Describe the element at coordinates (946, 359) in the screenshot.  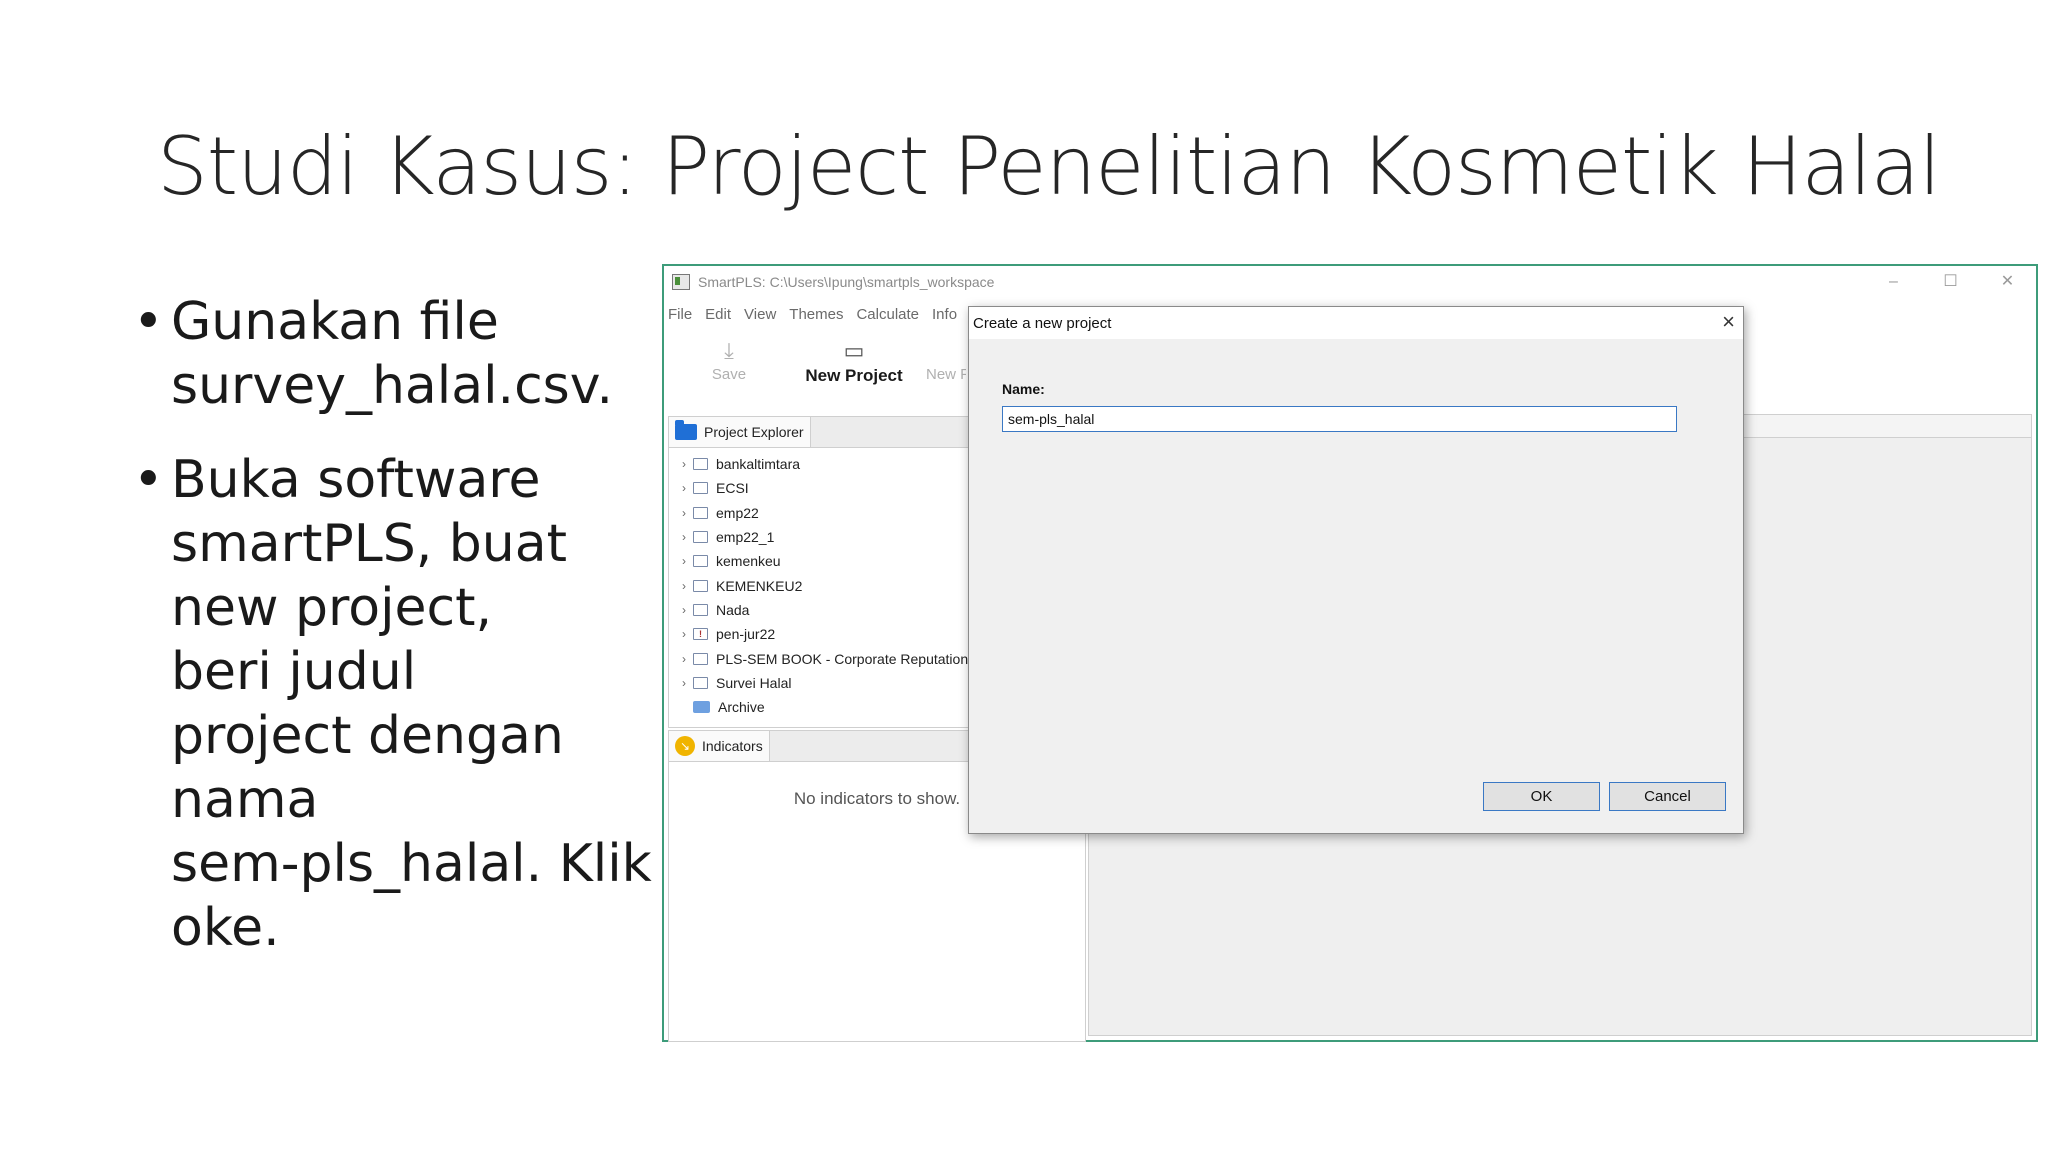
I see `new-item-button: New F` at that location.